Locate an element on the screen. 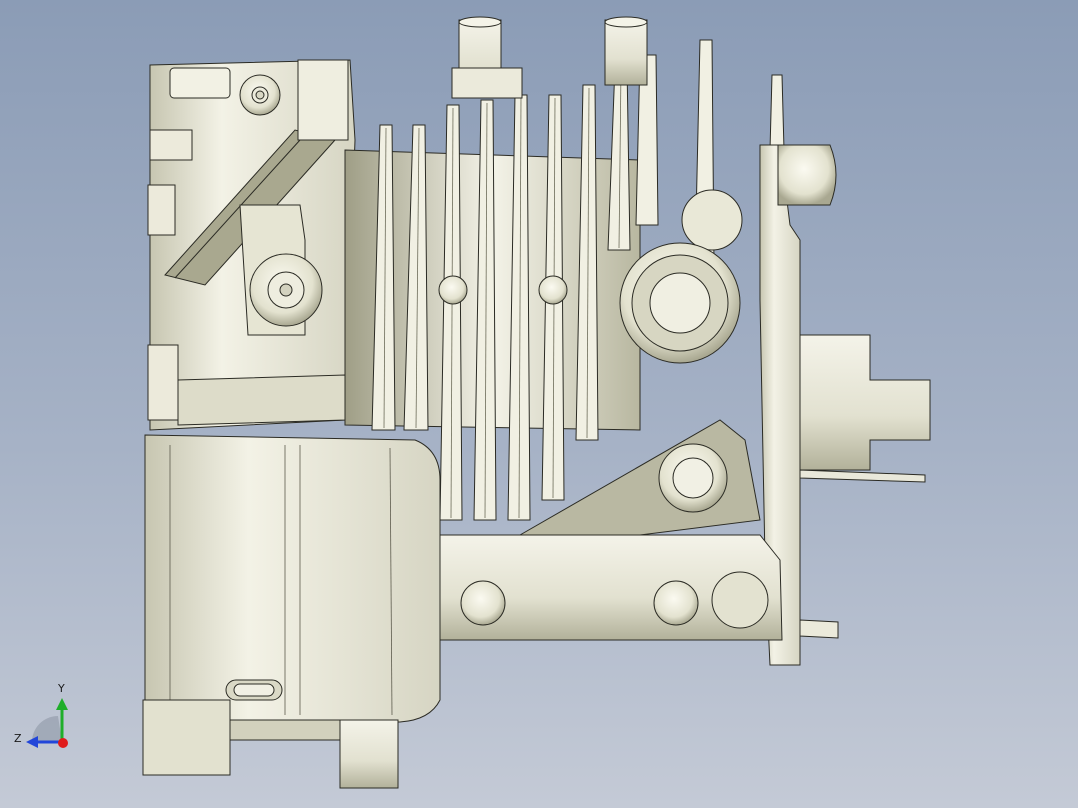  top-post-right is located at coordinates (626, 52).